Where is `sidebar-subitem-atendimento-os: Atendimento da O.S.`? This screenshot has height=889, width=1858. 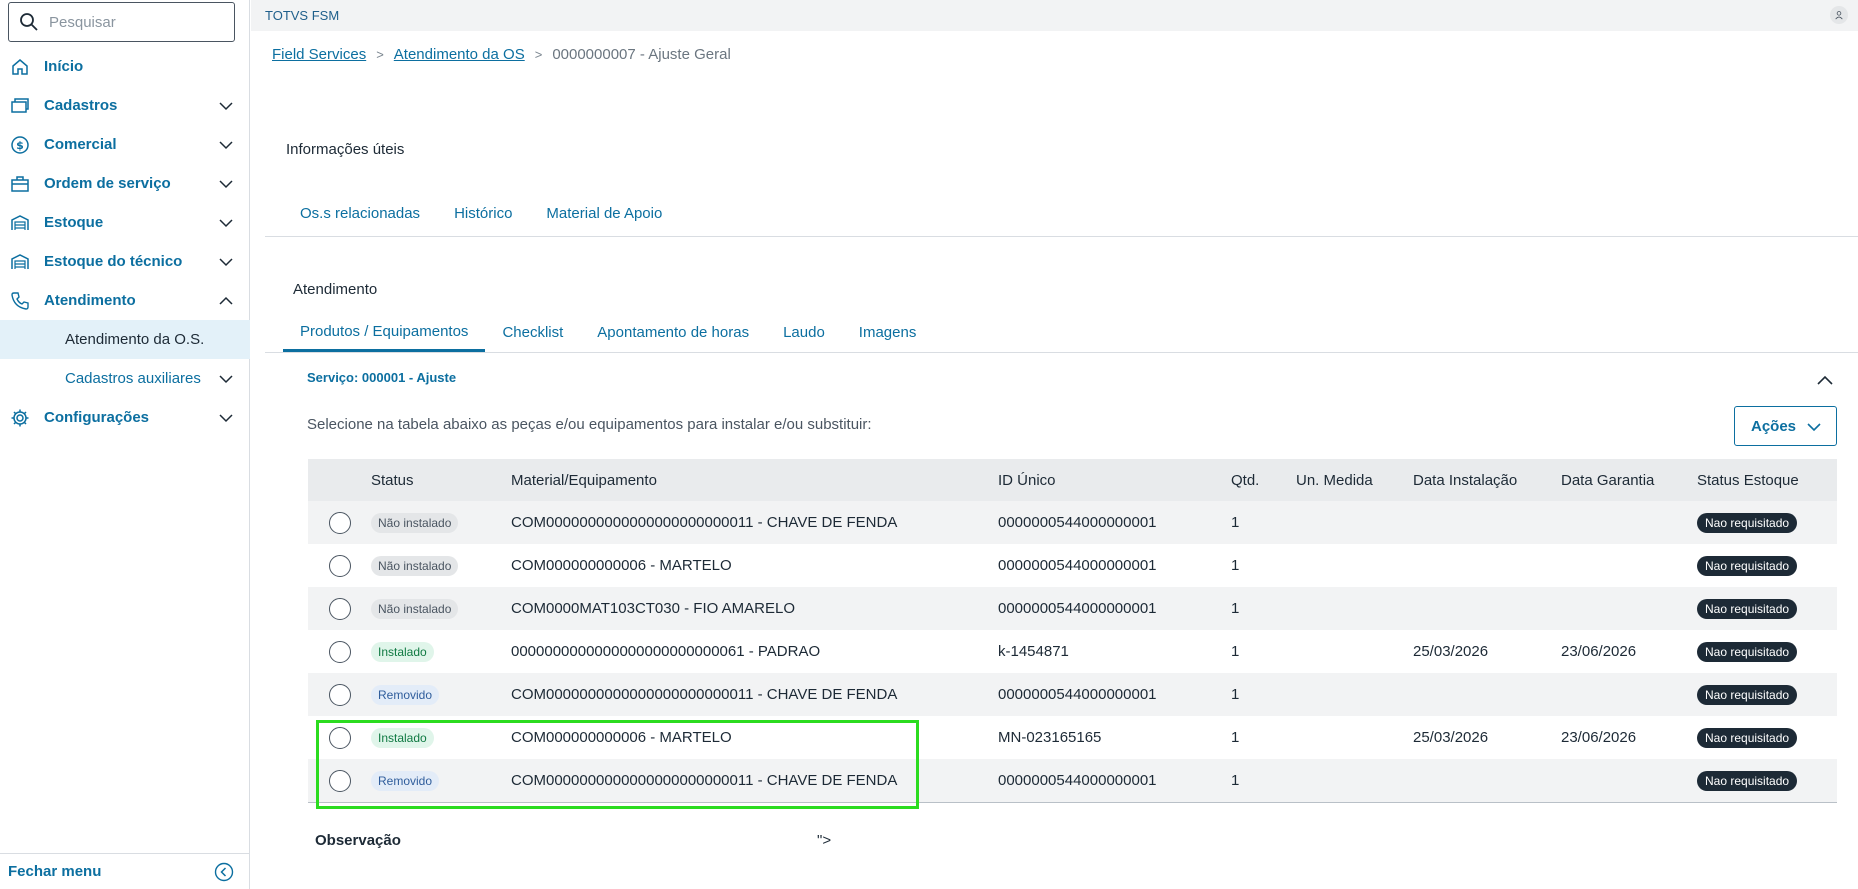 sidebar-subitem-atendimento-os: Atendimento da O.S. is located at coordinates (125, 339).